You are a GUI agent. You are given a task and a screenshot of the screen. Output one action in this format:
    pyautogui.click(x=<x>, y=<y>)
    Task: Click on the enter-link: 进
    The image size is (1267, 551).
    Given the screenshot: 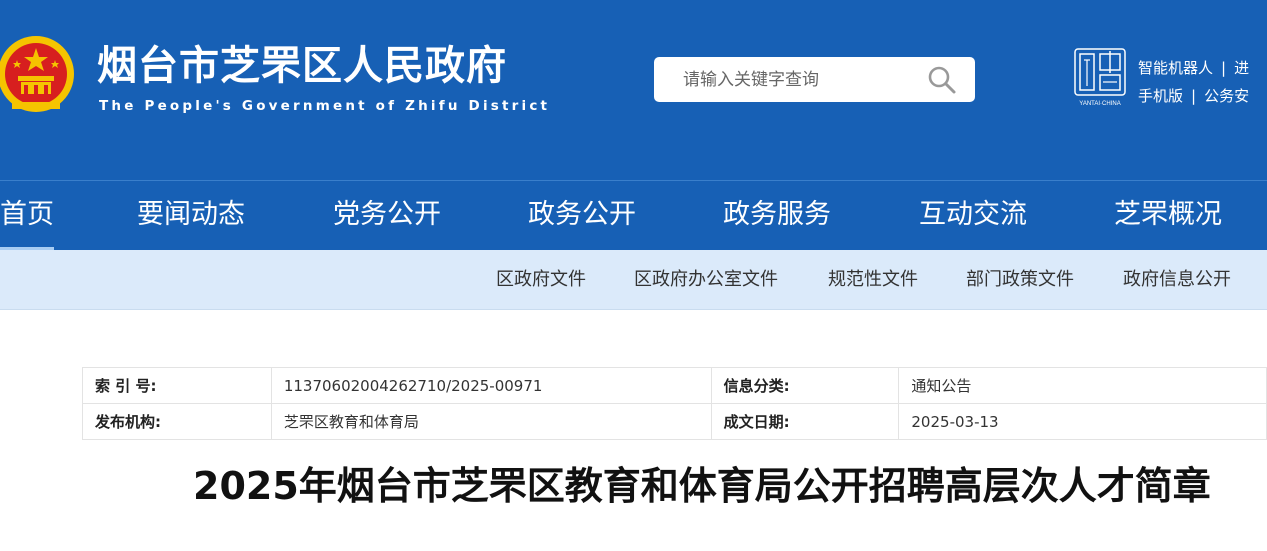 What is the action you would take?
    pyautogui.click(x=1241, y=68)
    